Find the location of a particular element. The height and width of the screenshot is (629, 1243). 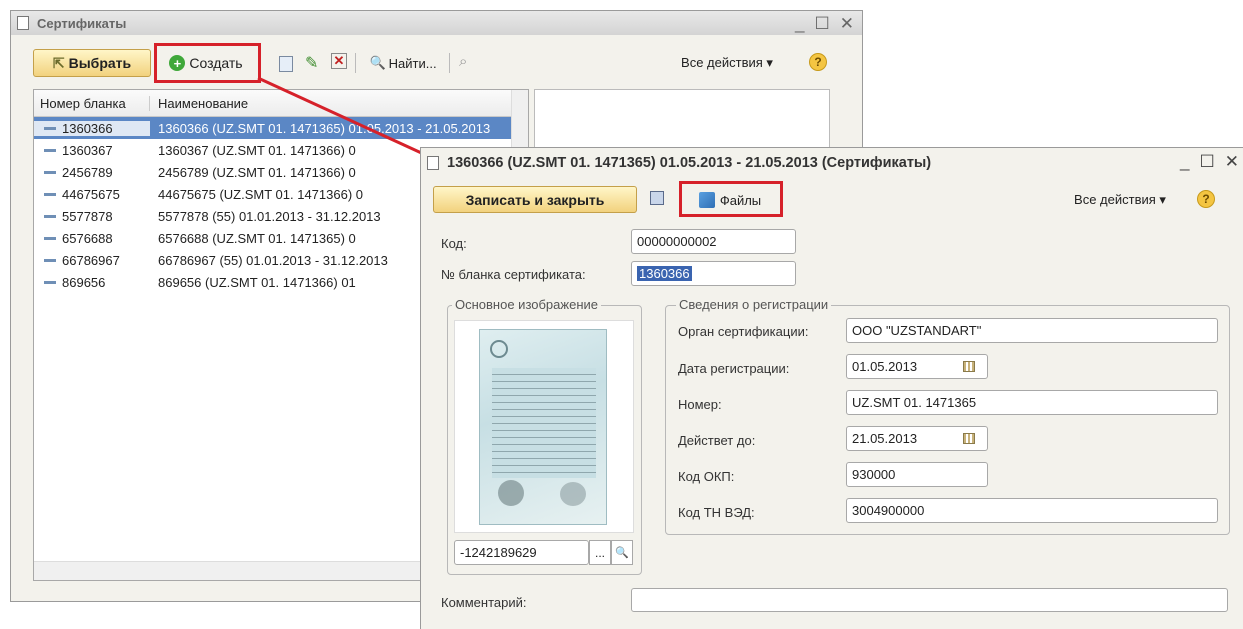

toolbar-separator is located at coordinates (449, 63).